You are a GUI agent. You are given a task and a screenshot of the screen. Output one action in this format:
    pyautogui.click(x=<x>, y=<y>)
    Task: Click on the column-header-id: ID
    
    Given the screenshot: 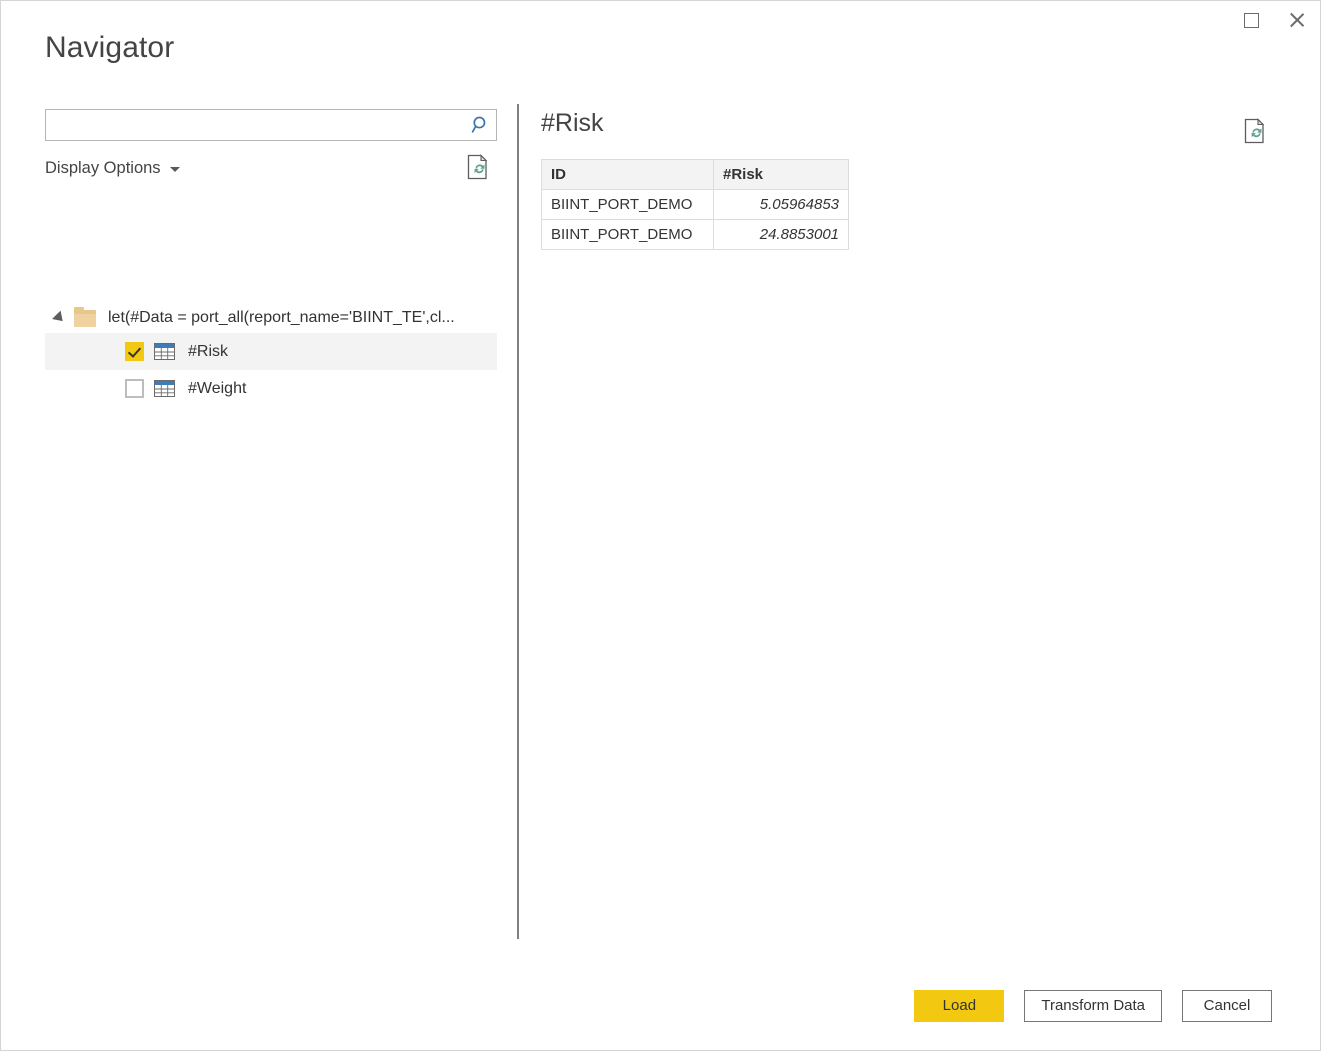 What is the action you would take?
    pyautogui.click(x=627, y=174)
    